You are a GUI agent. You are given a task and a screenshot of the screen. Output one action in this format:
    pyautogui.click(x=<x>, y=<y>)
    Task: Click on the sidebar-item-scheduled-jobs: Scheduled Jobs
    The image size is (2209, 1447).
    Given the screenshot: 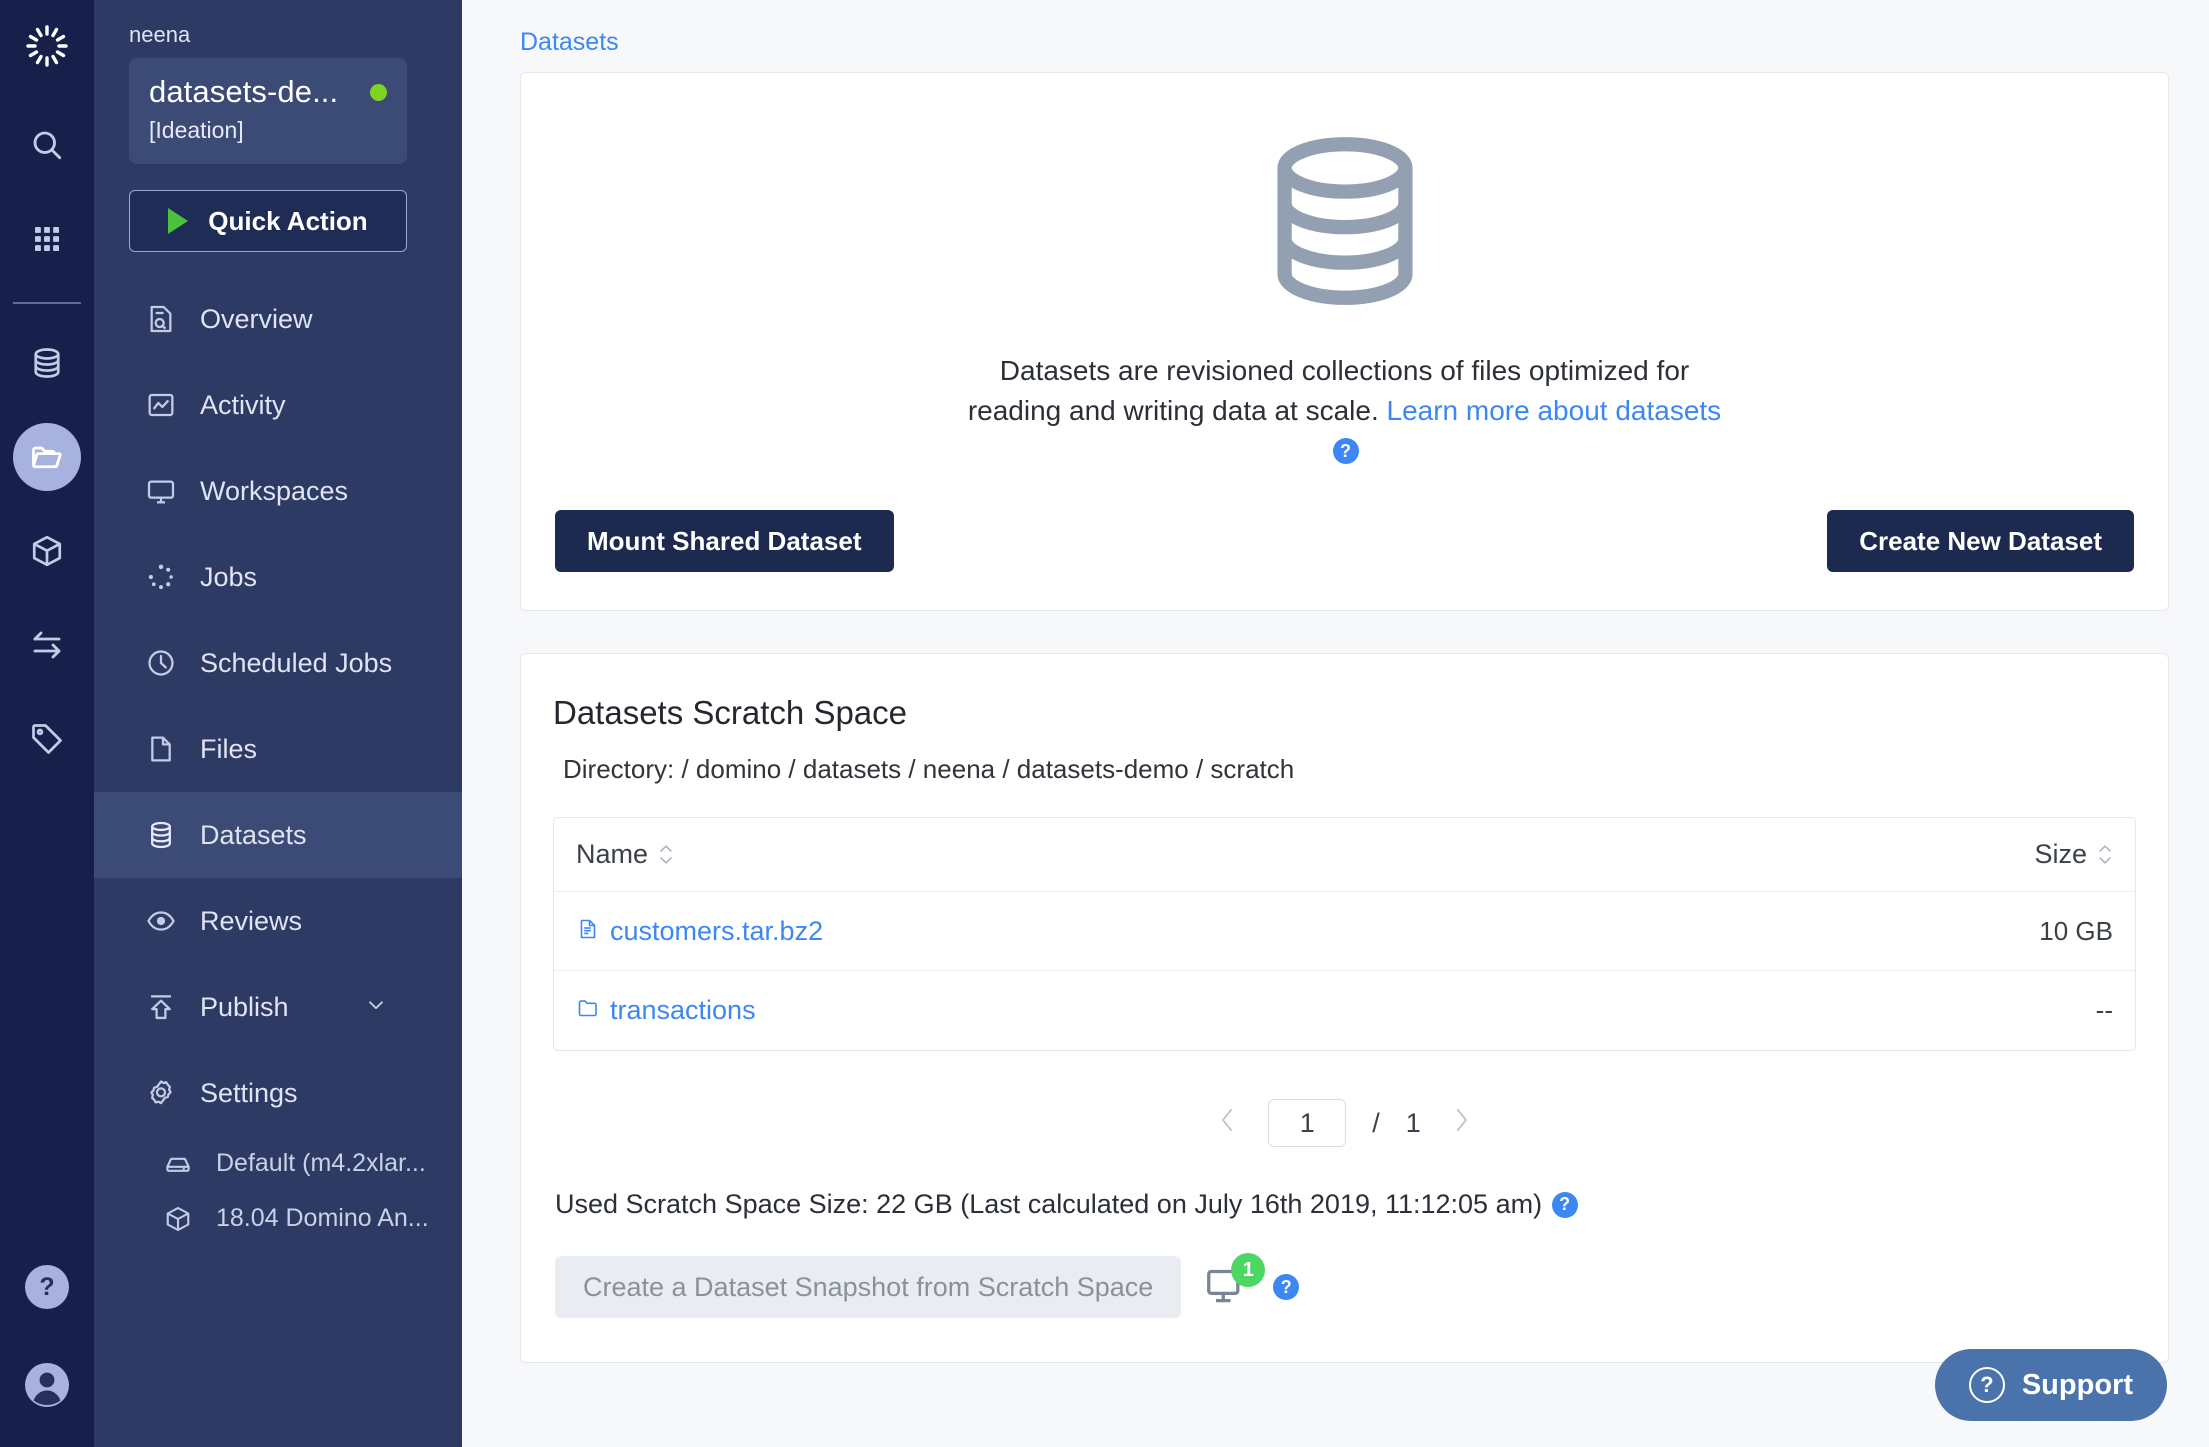 What is the action you would take?
    pyautogui.click(x=278, y=663)
    